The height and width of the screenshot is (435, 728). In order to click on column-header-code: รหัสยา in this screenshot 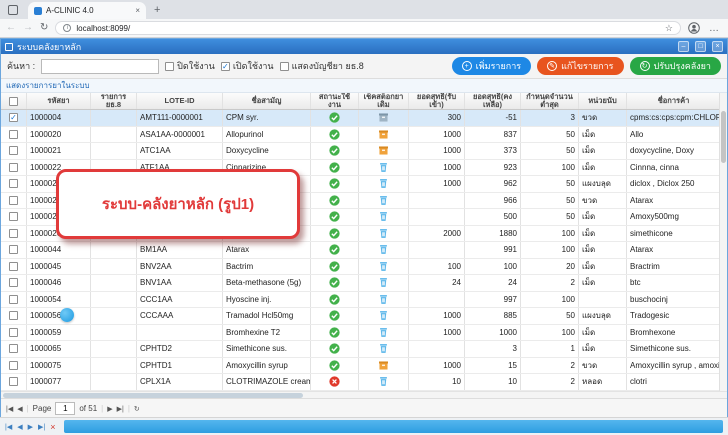, I will do `click(59, 101)`.